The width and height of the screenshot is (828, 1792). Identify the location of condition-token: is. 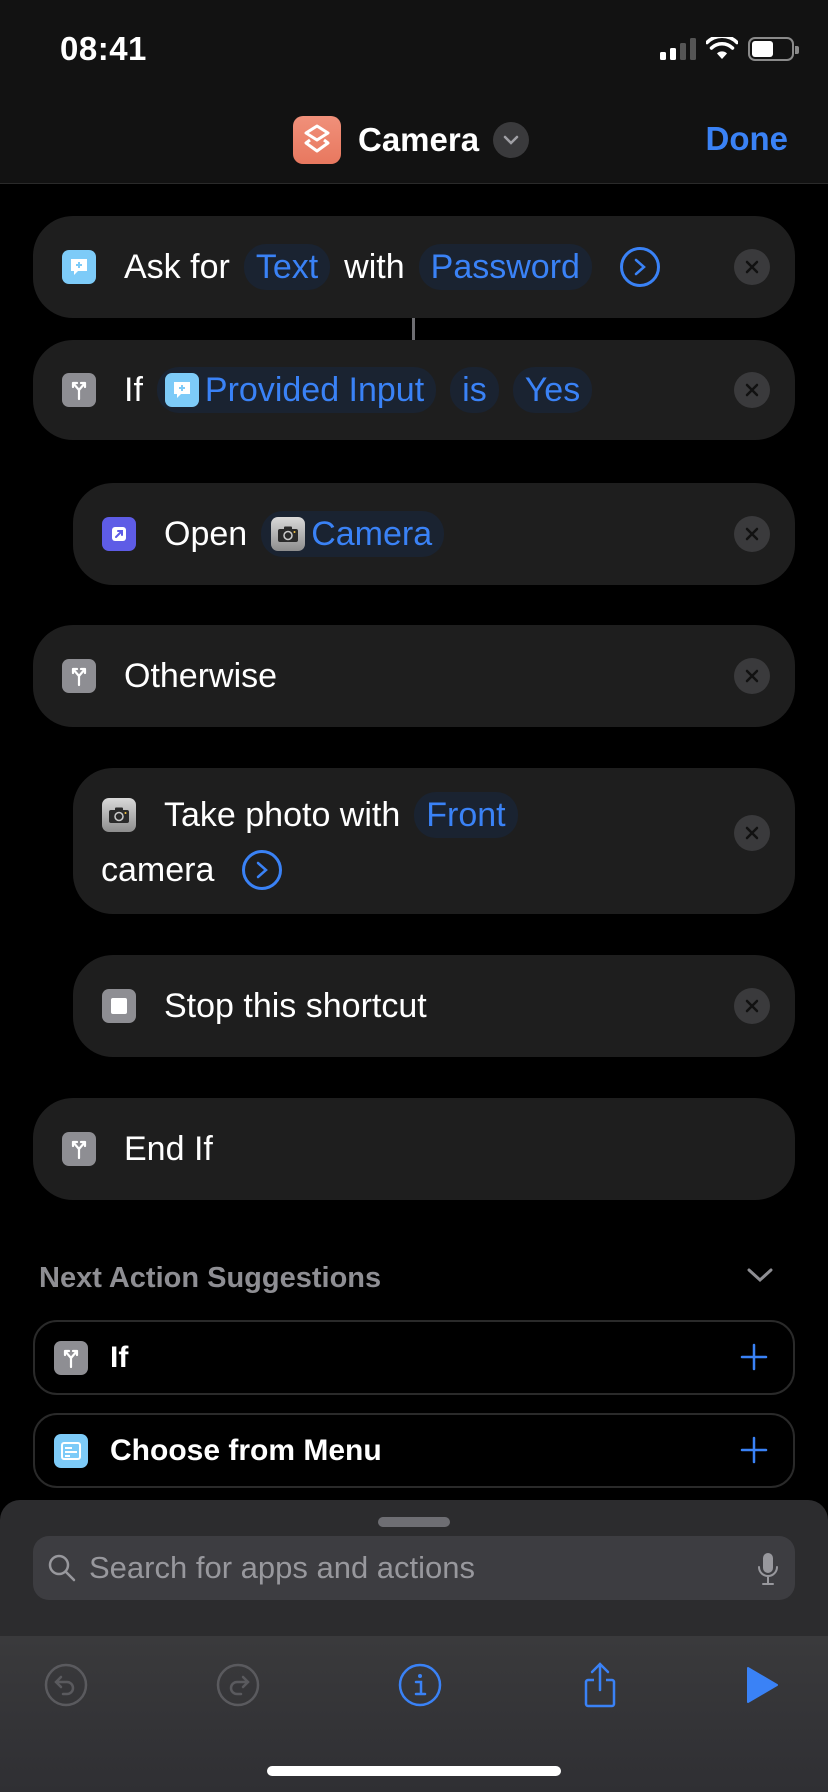
(474, 390).